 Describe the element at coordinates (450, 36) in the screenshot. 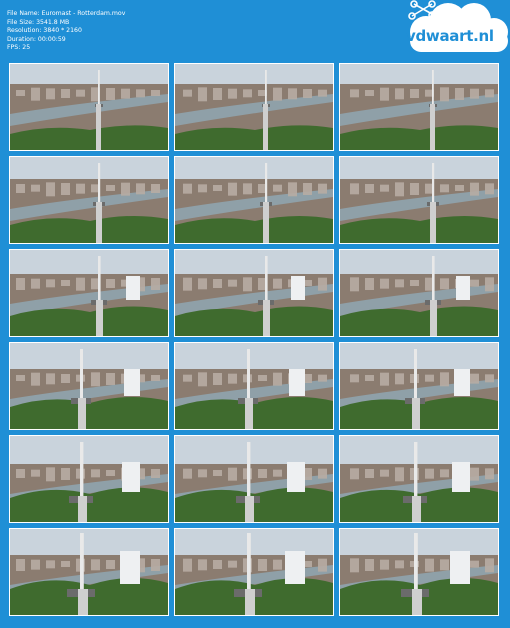

I see `logo-text: vdwaart.nl` at that location.